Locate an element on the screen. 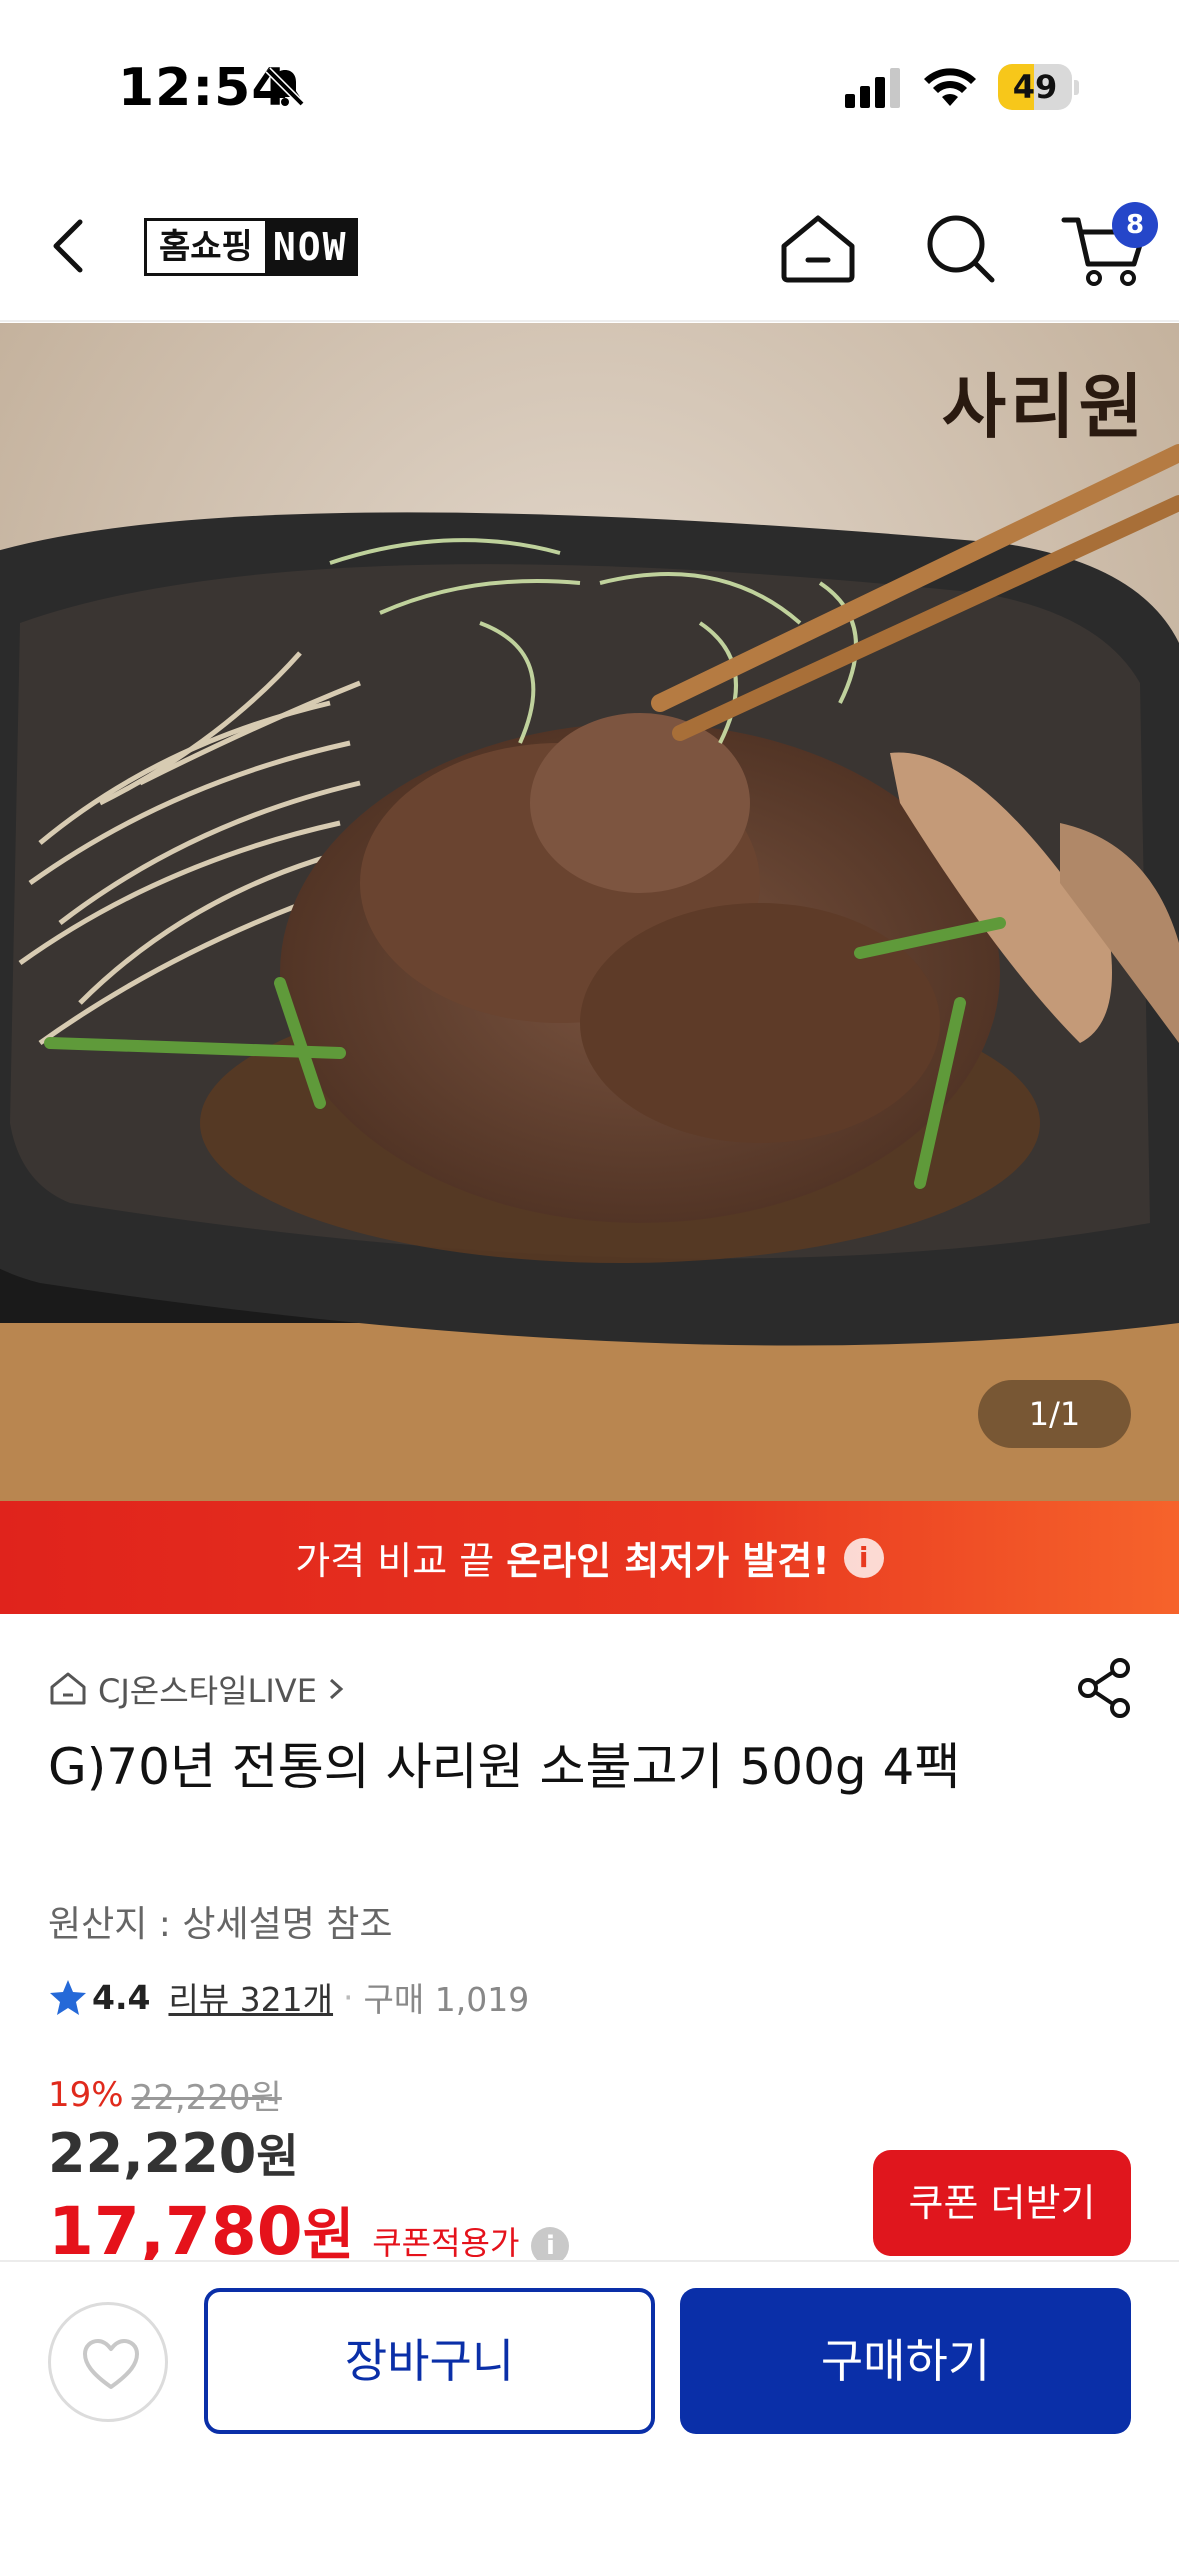  cart-count-badge: 8 is located at coordinates (1135, 225).